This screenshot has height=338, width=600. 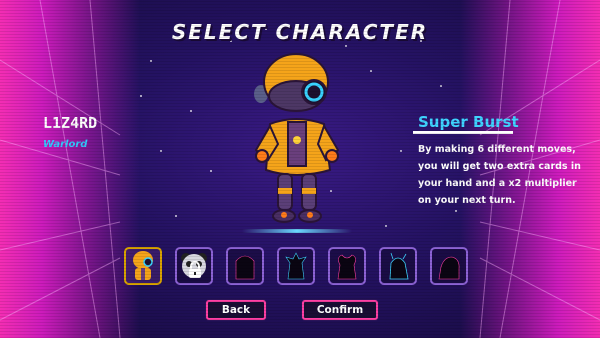 I want to click on ability-description-line: By making 6 different moves,, so click(x=497, y=149).